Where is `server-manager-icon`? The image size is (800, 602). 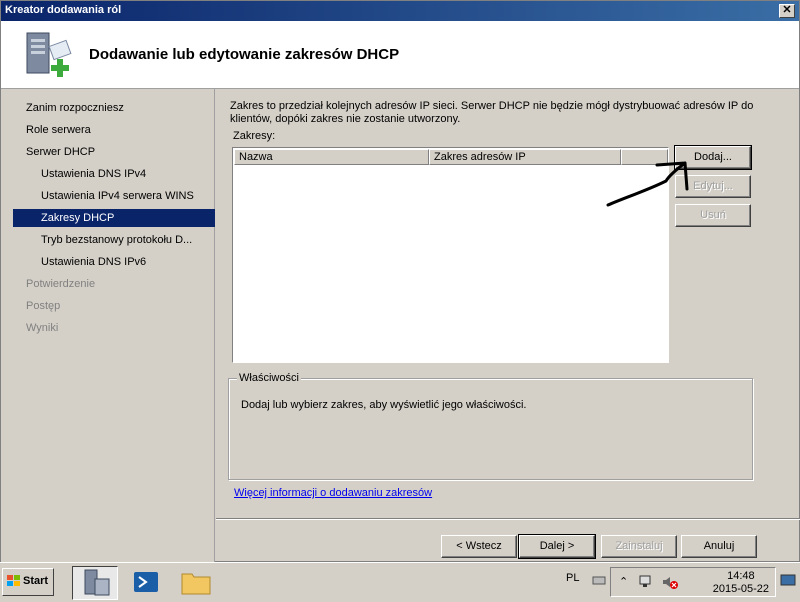
server-manager-icon is located at coordinates (95, 583).